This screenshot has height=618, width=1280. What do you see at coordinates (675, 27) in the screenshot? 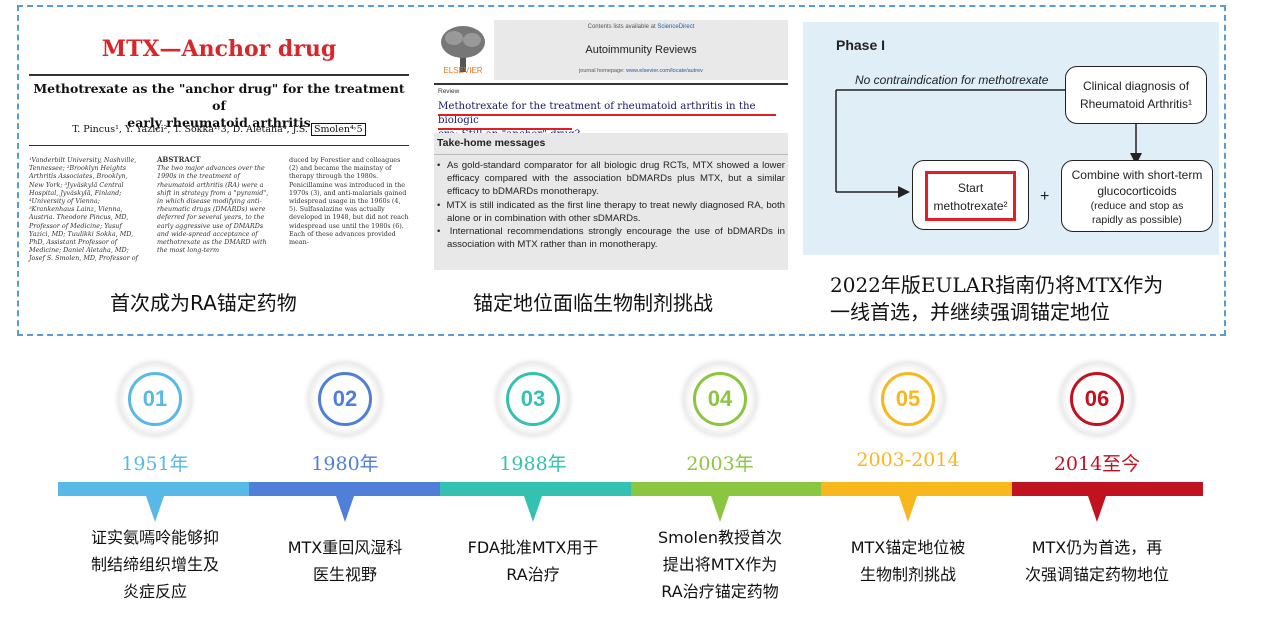
I see `sciencedirect-link: ScienceDirect` at bounding box center [675, 27].